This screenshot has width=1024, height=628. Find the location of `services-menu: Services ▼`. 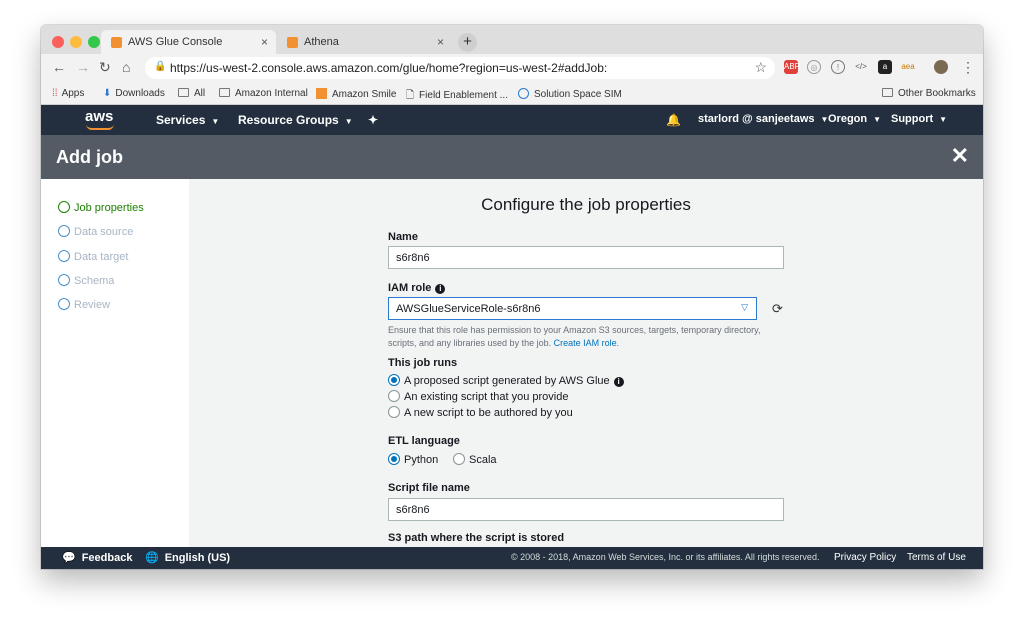

services-menu: Services ▼ is located at coordinates (187, 120).